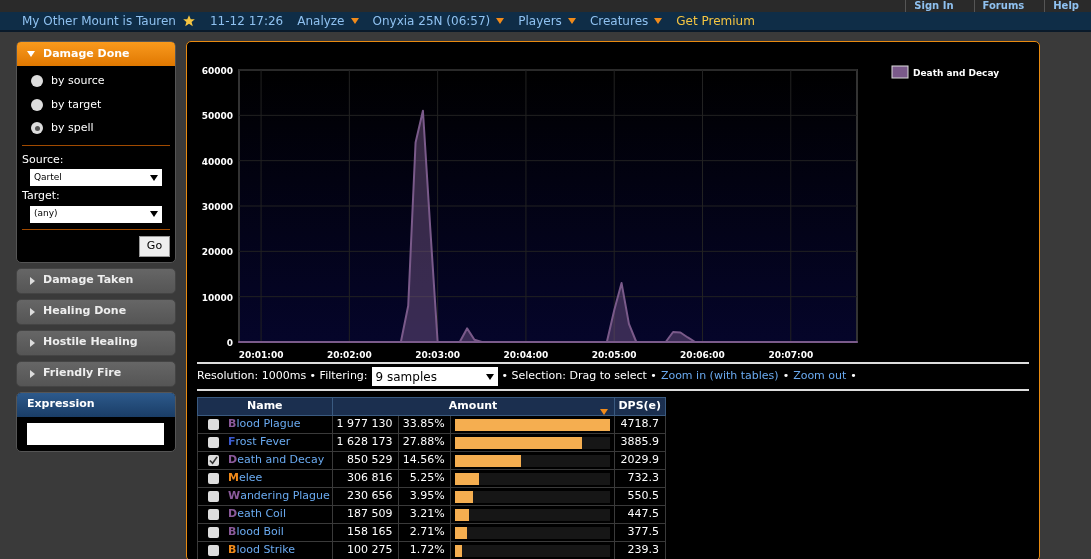 Image resolution: width=1091 pixels, height=559 pixels. Describe the element at coordinates (526, 354) in the screenshot. I see `x-tick-label: 20:04:00` at that location.